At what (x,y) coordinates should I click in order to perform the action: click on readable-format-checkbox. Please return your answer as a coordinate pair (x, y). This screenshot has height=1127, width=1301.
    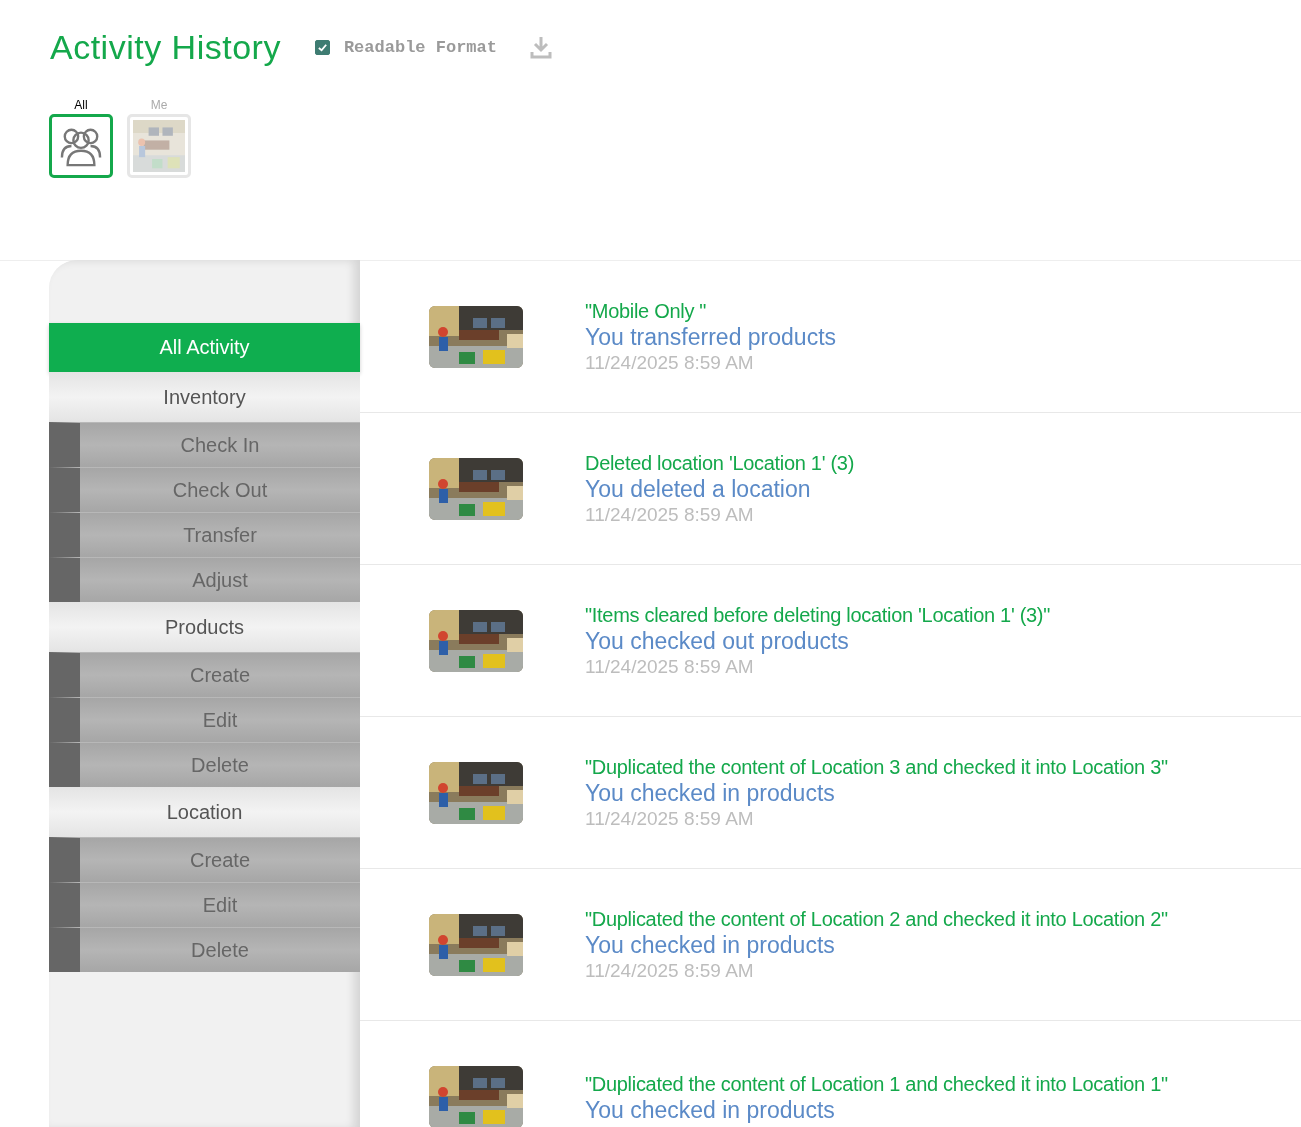
    Looking at the image, I should click on (322, 47).